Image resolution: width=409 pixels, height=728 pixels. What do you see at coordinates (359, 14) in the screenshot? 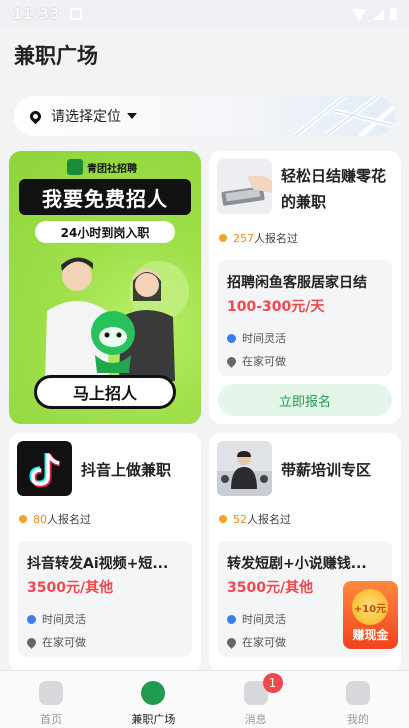
I see `wifi-icon` at bounding box center [359, 14].